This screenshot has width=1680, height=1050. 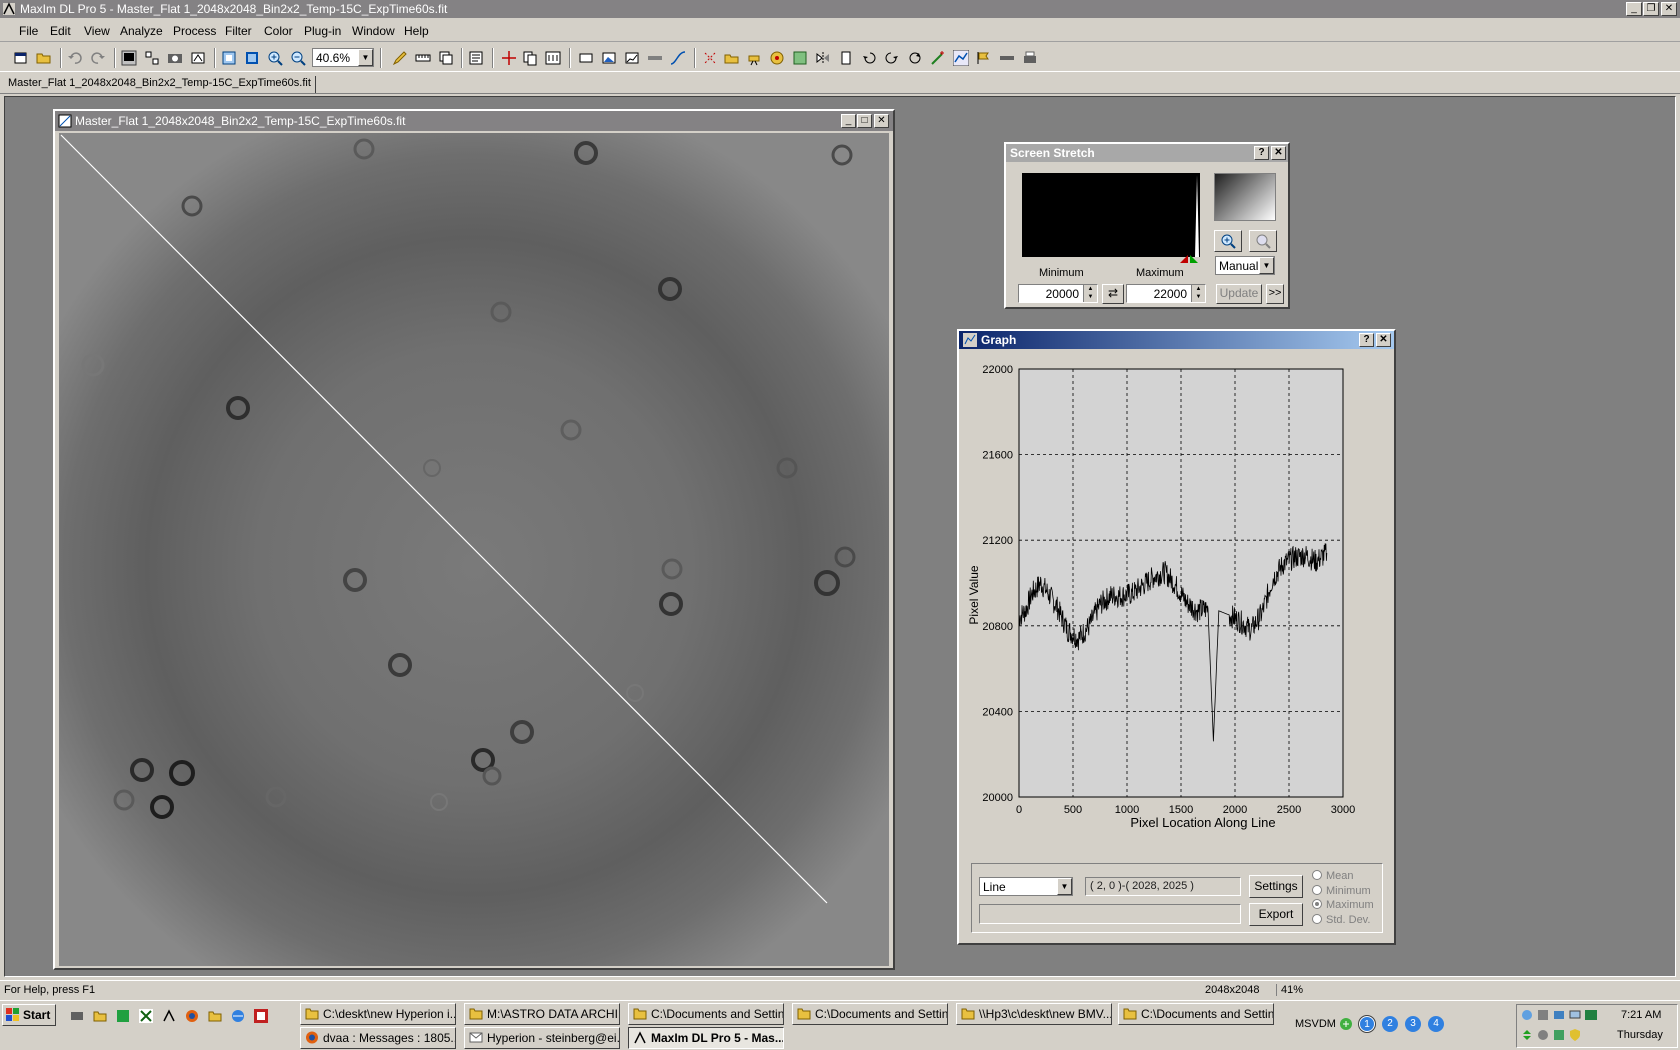 I want to click on stack-icon, so click(x=446, y=58).